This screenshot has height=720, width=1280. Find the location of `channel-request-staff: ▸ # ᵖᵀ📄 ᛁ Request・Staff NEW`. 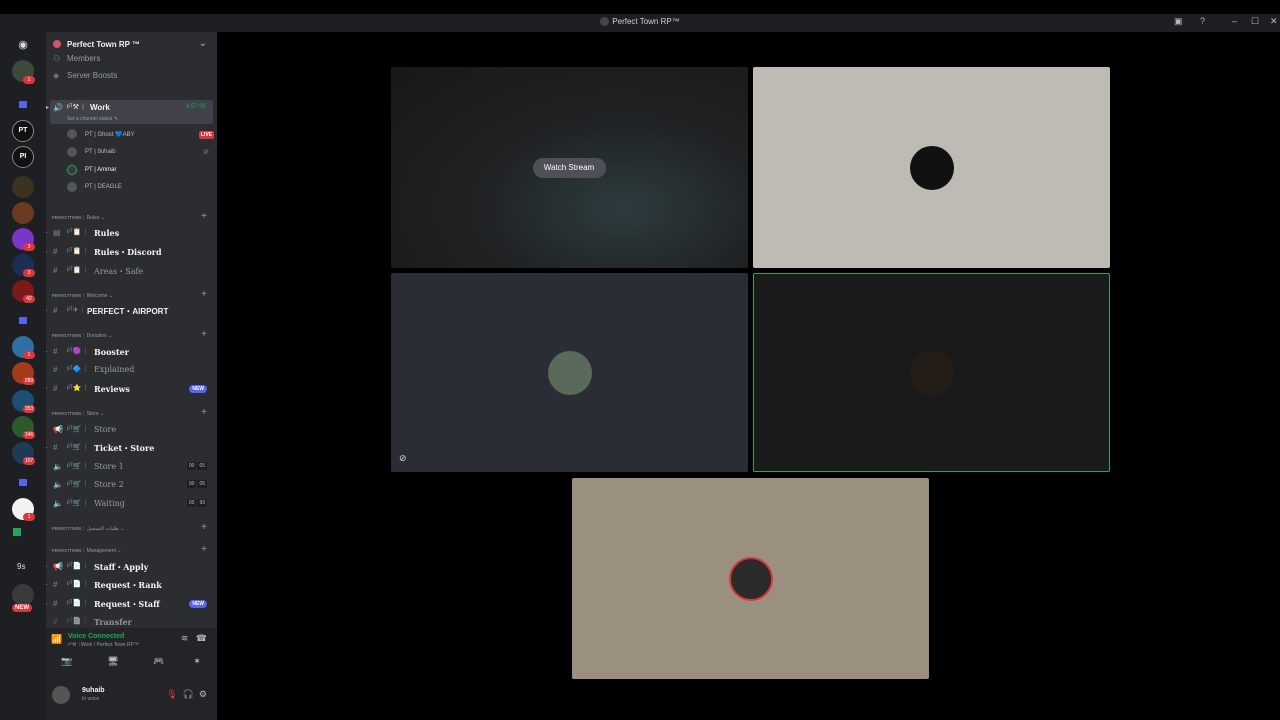

channel-request-staff: ▸ # ᵖᵀ📄 ᛁ Request・Staff NEW is located at coordinates (131, 604).